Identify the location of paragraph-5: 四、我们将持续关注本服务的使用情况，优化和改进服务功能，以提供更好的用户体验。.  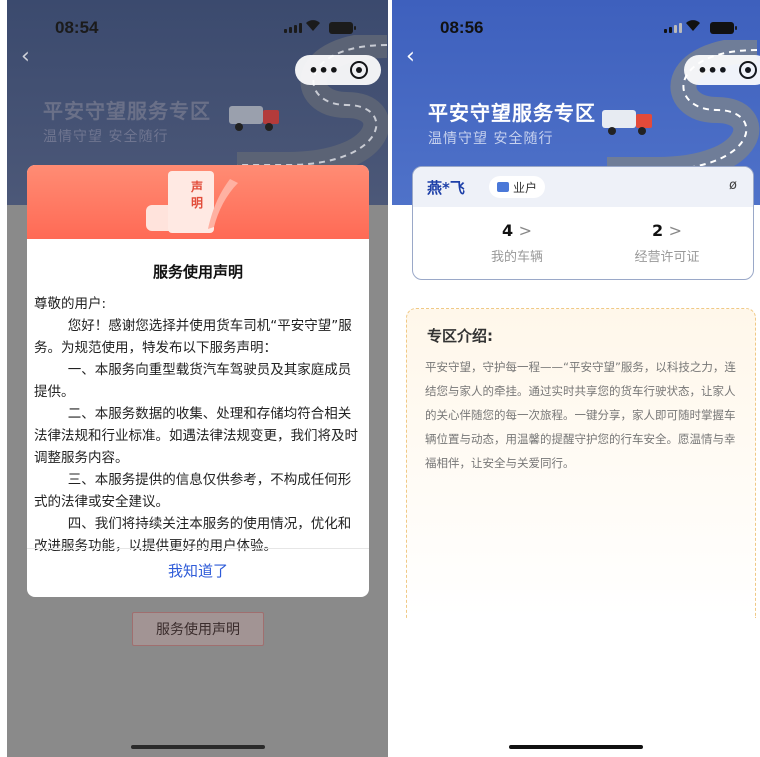
(193, 535).